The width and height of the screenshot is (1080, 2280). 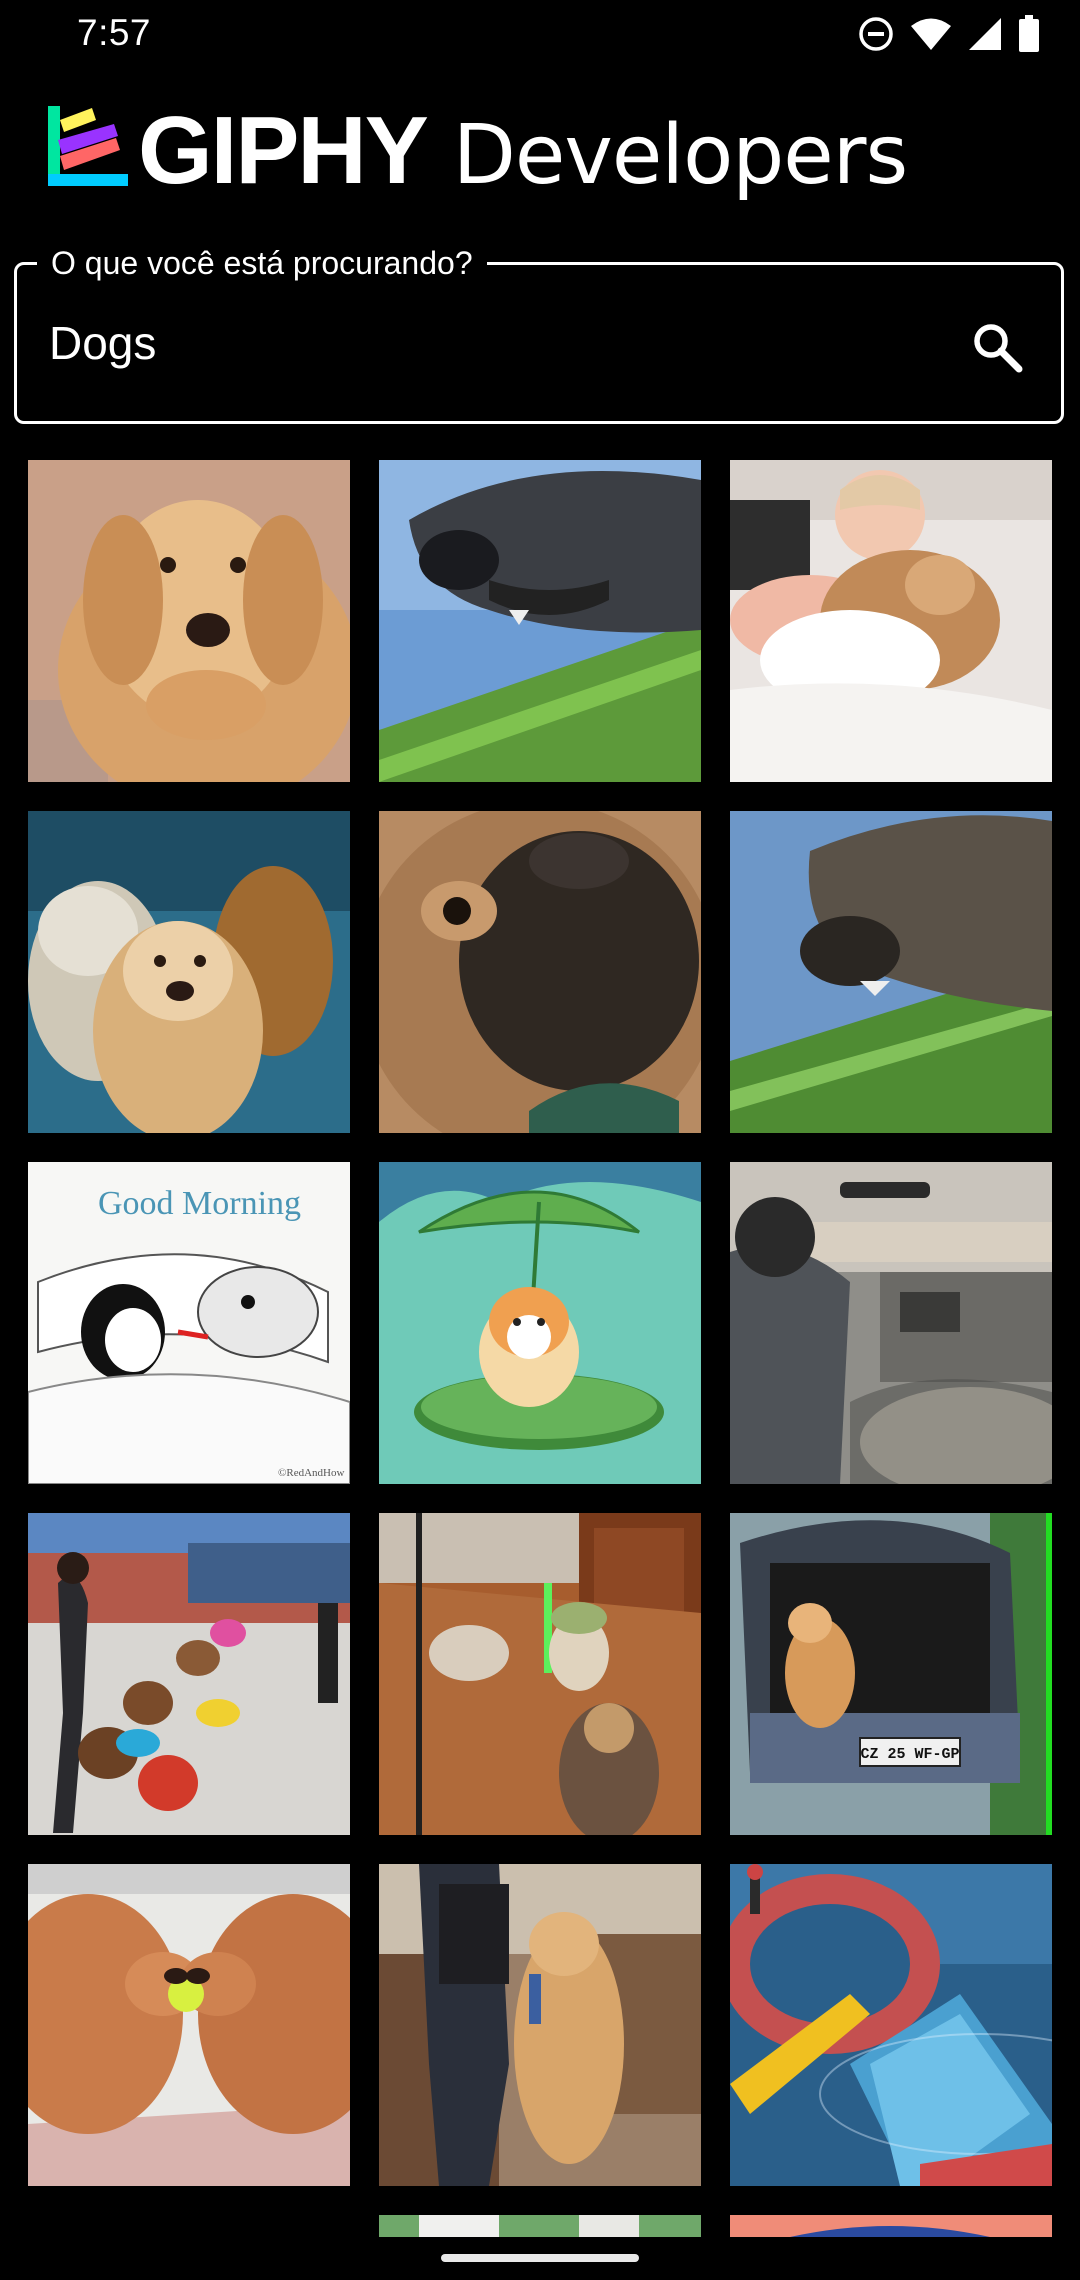 What do you see at coordinates (985, 34) in the screenshot?
I see `signal-icon` at bounding box center [985, 34].